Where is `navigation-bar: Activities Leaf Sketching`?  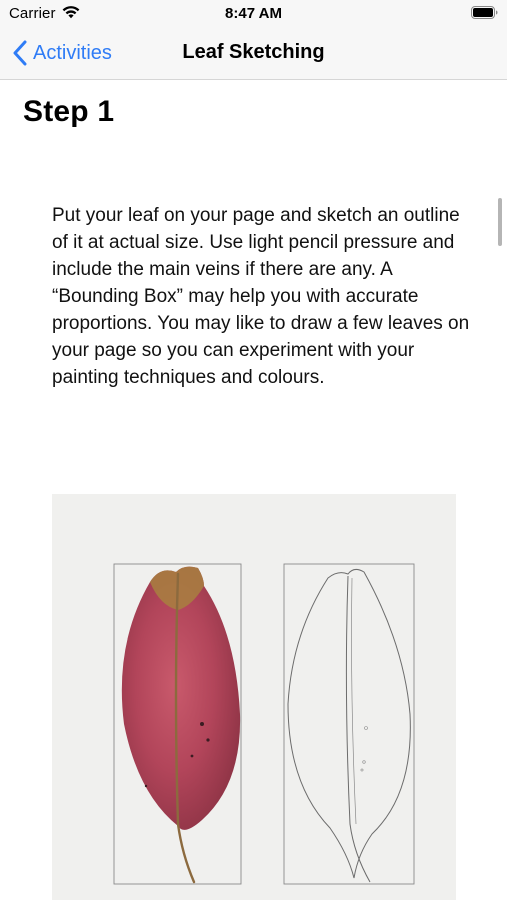
navigation-bar: Activities Leaf Sketching is located at coordinates (253, 54).